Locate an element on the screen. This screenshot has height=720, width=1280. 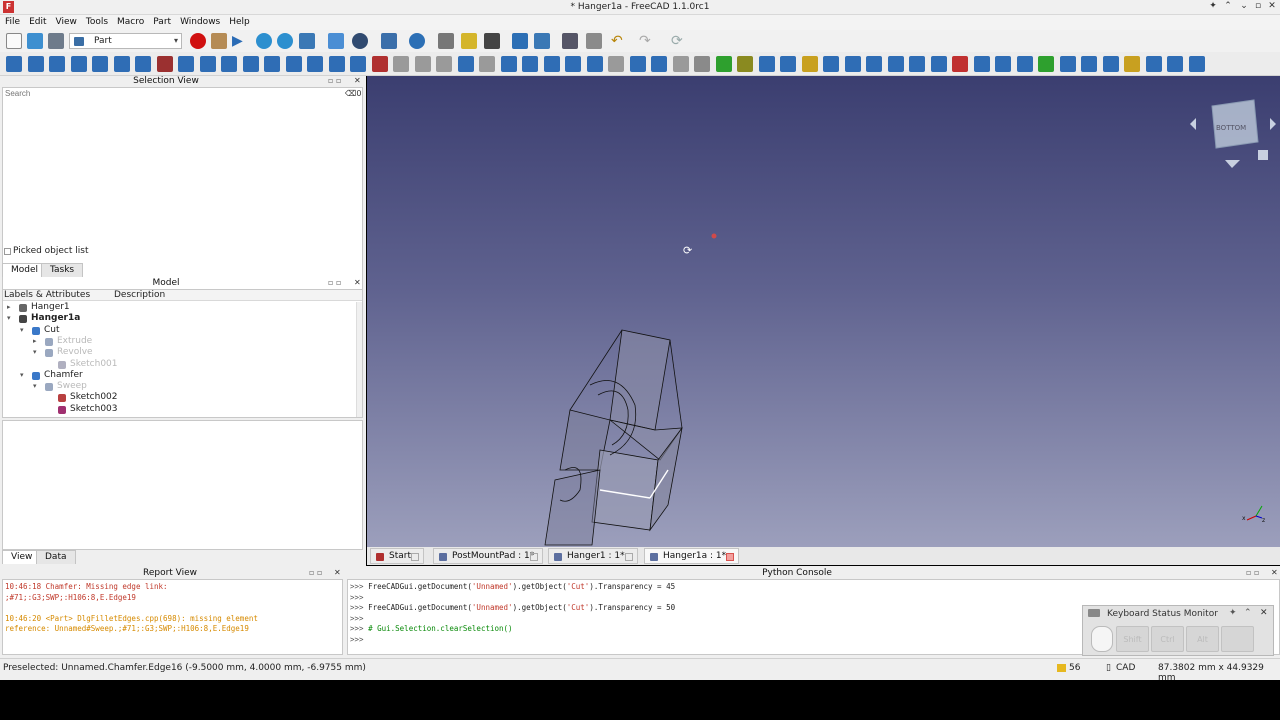
link-icon is located at coordinates (542, 41).